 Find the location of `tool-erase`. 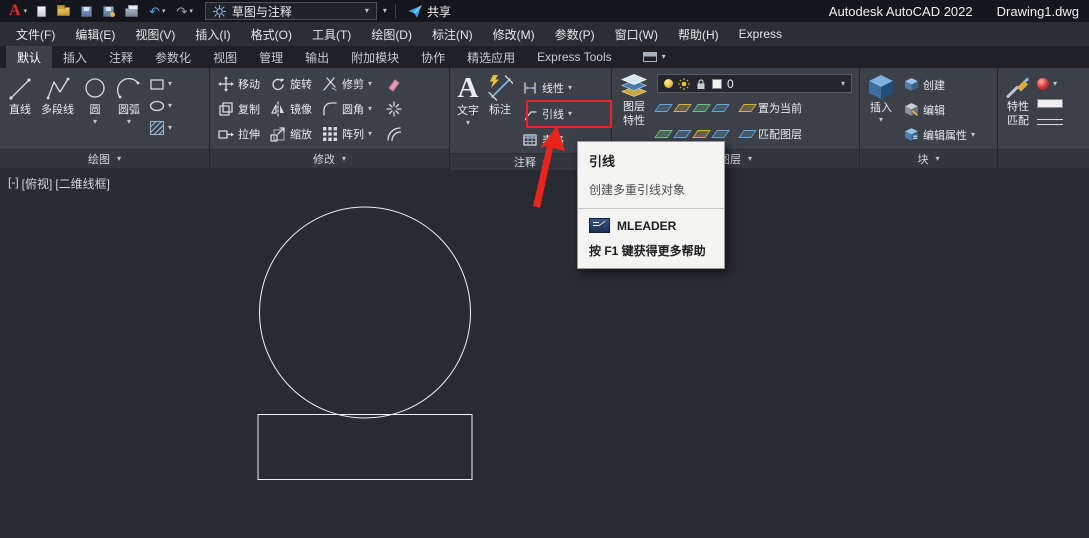

tool-erase is located at coordinates (394, 83).